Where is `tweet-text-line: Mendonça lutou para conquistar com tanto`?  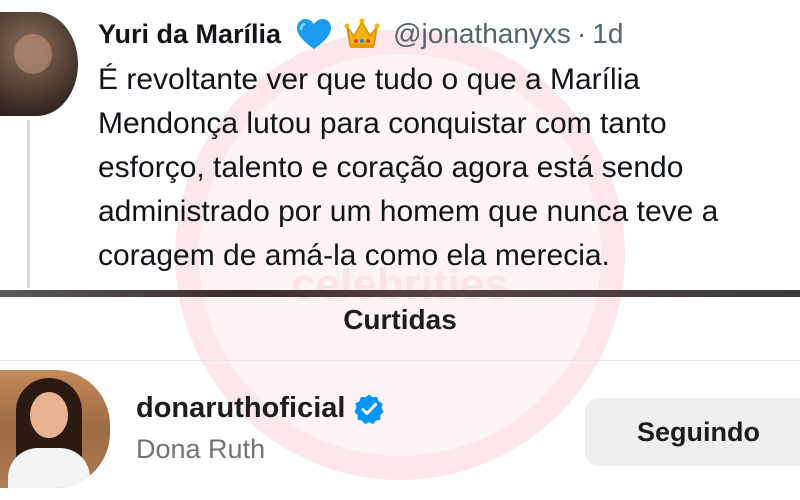 tweet-text-line: Mendonça lutou para conquistar com tanto is located at coordinates (382, 123).